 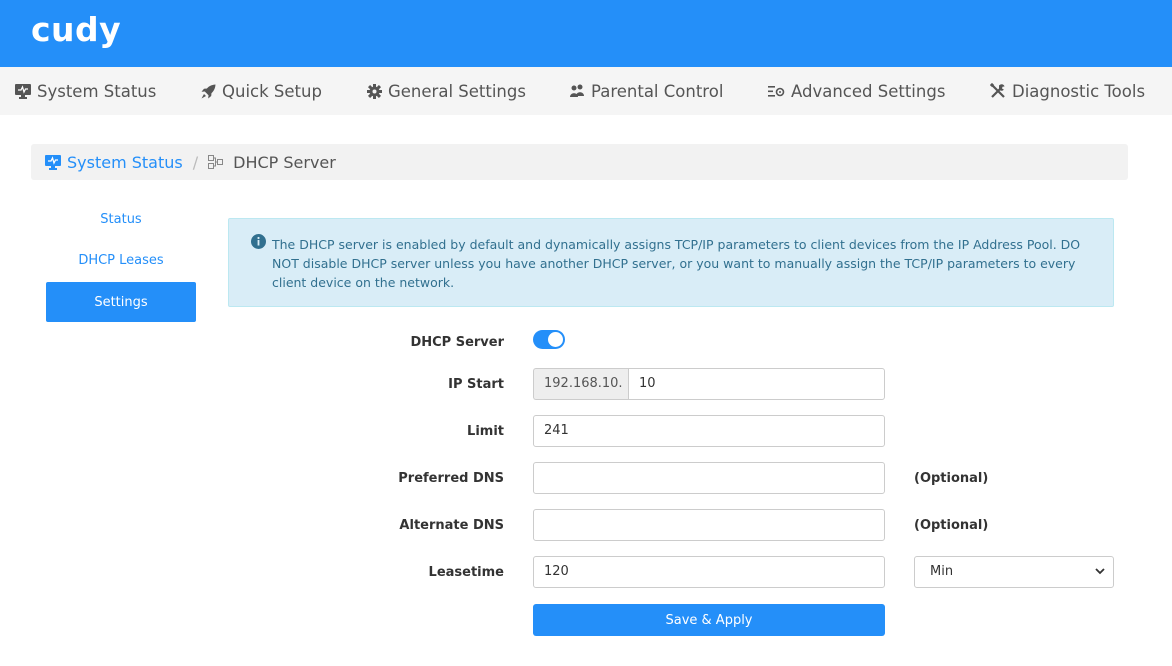 What do you see at coordinates (1100, 571) in the screenshot?
I see `chevron-down-icon` at bounding box center [1100, 571].